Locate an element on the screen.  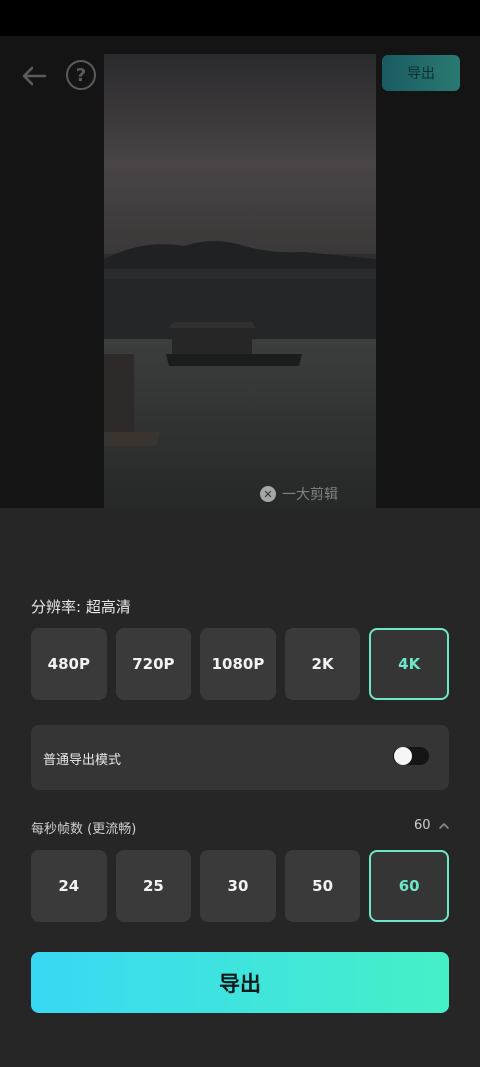
watermark-text: 一大剪辑 is located at coordinates (310, 495).